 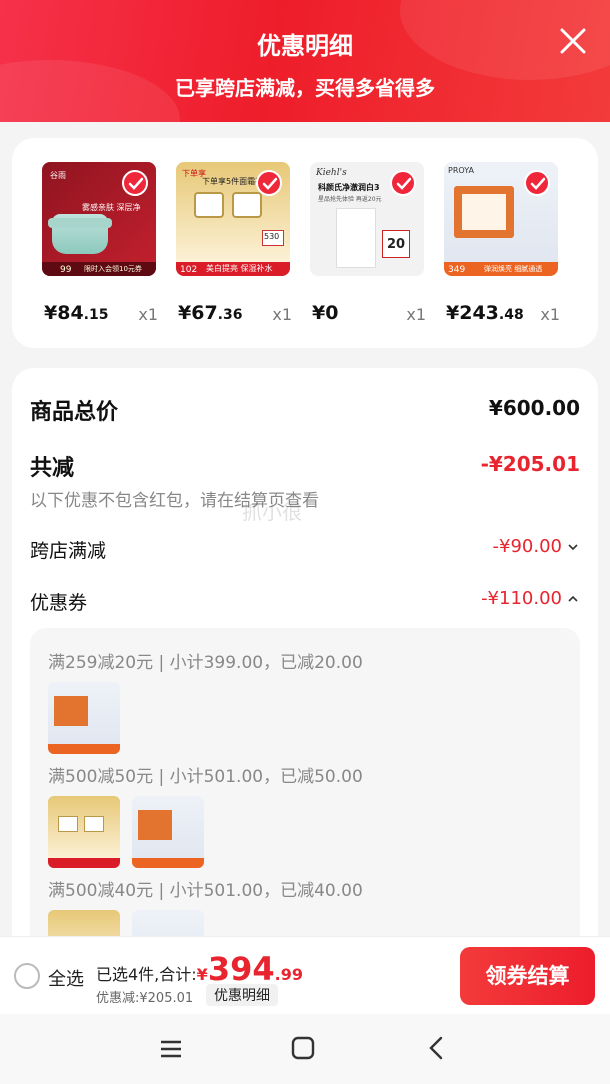 What do you see at coordinates (573, 546) in the screenshot?
I see `chevron-down-icon` at bounding box center [573, 546].